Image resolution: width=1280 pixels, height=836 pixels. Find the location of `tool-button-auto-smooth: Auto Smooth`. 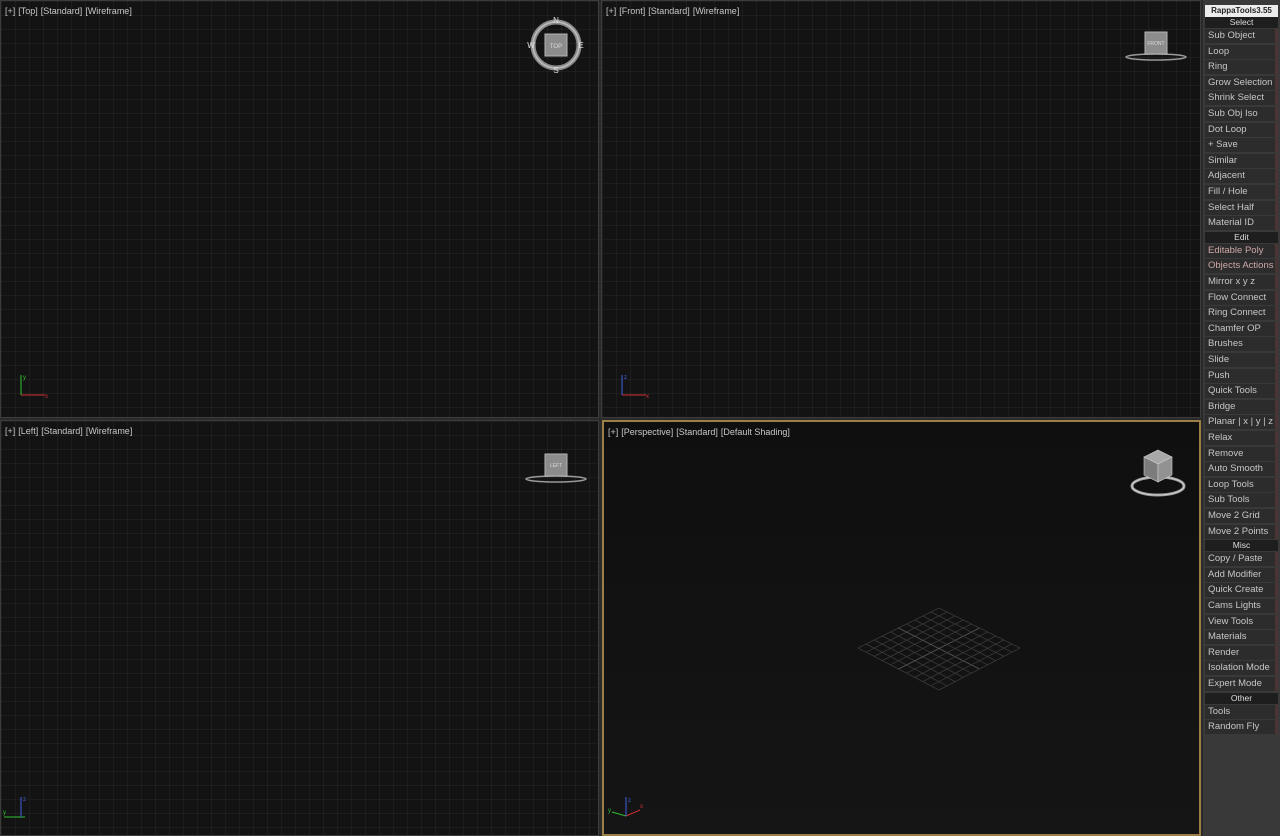

tool-button-auto-smooth: Auto Smooth is located at coordinates (1241, 469).